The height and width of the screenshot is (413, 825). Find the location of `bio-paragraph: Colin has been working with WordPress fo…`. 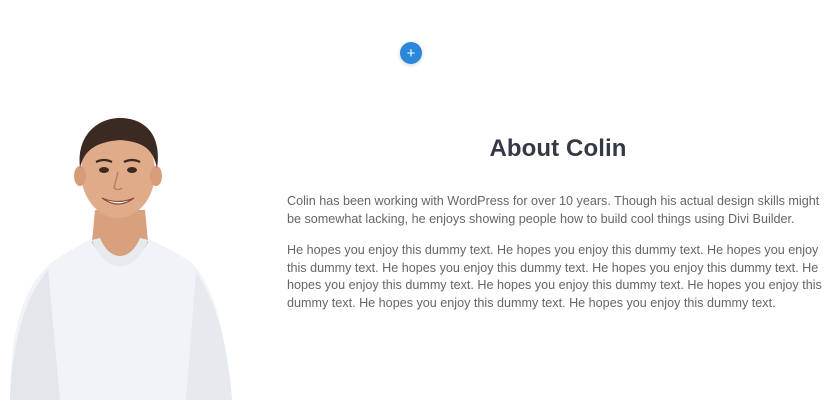

bio-paragraph: Colin has been working with WordPress fo… is located at coordinates (556, 210).